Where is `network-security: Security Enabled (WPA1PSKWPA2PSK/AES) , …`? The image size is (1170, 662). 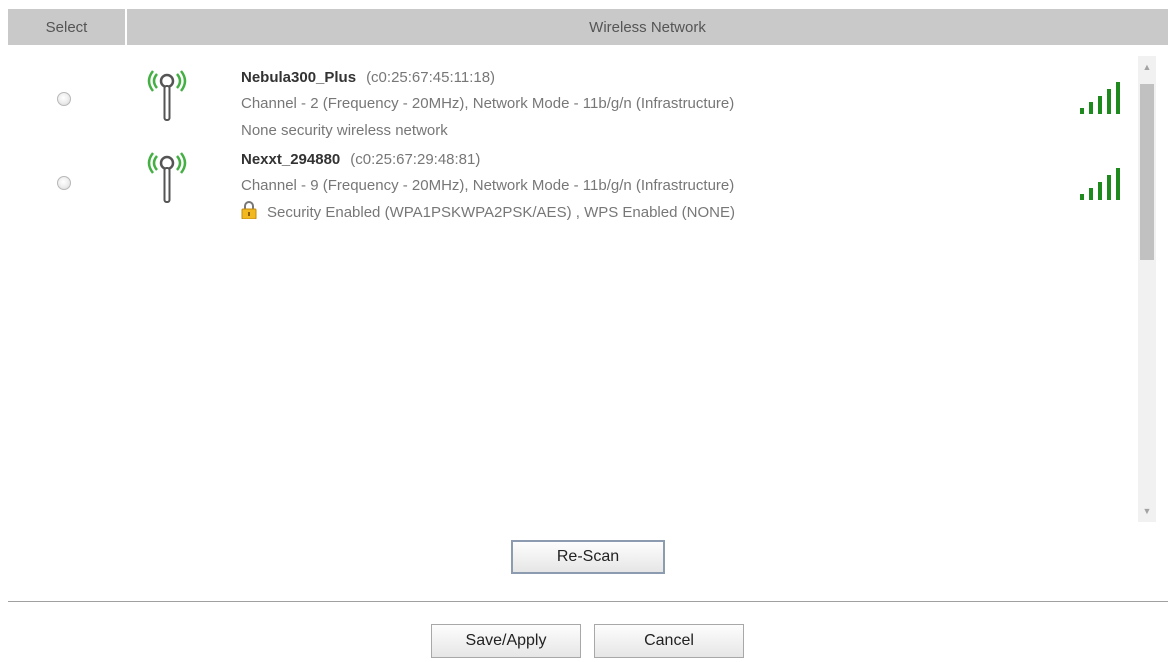
network-security: Security Enabled (WPA1PSKWPA2PSK/AES) , … is located at coordinates (501, 212).